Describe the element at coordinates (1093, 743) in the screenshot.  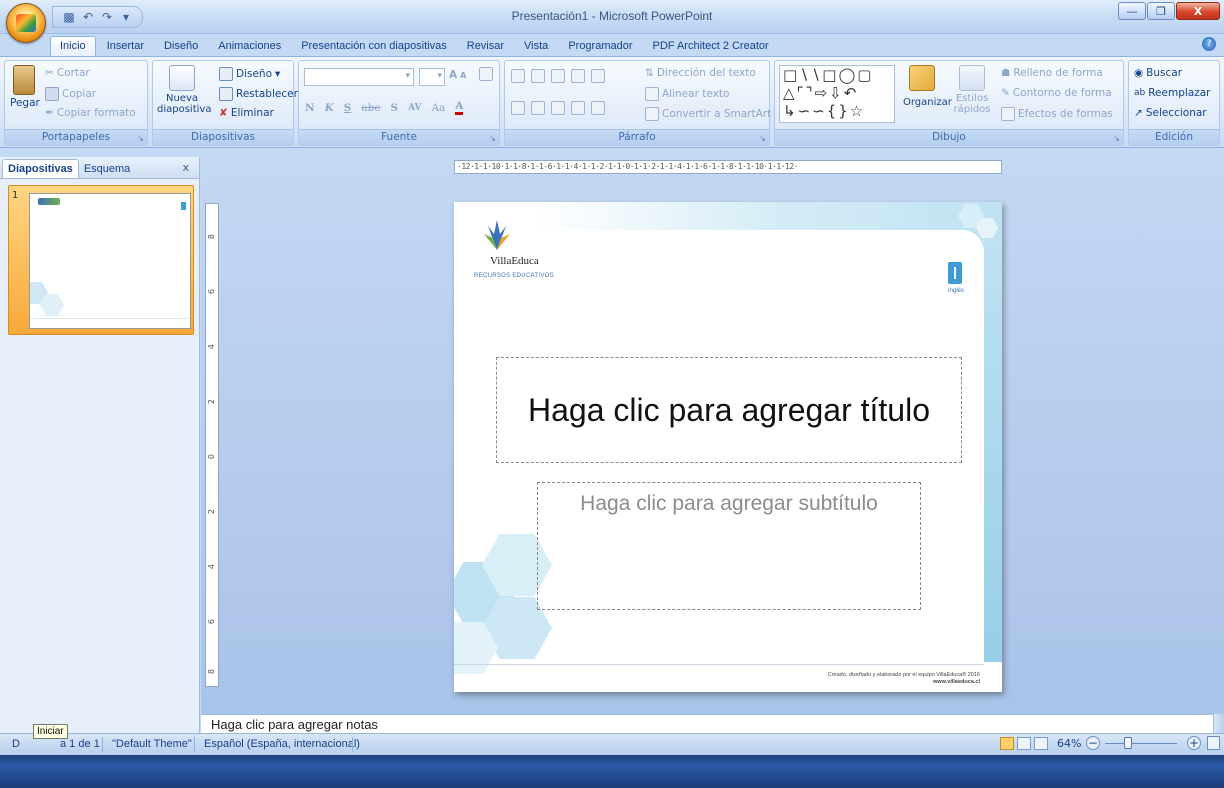
I see `zoom-out-icon: −` at that location.